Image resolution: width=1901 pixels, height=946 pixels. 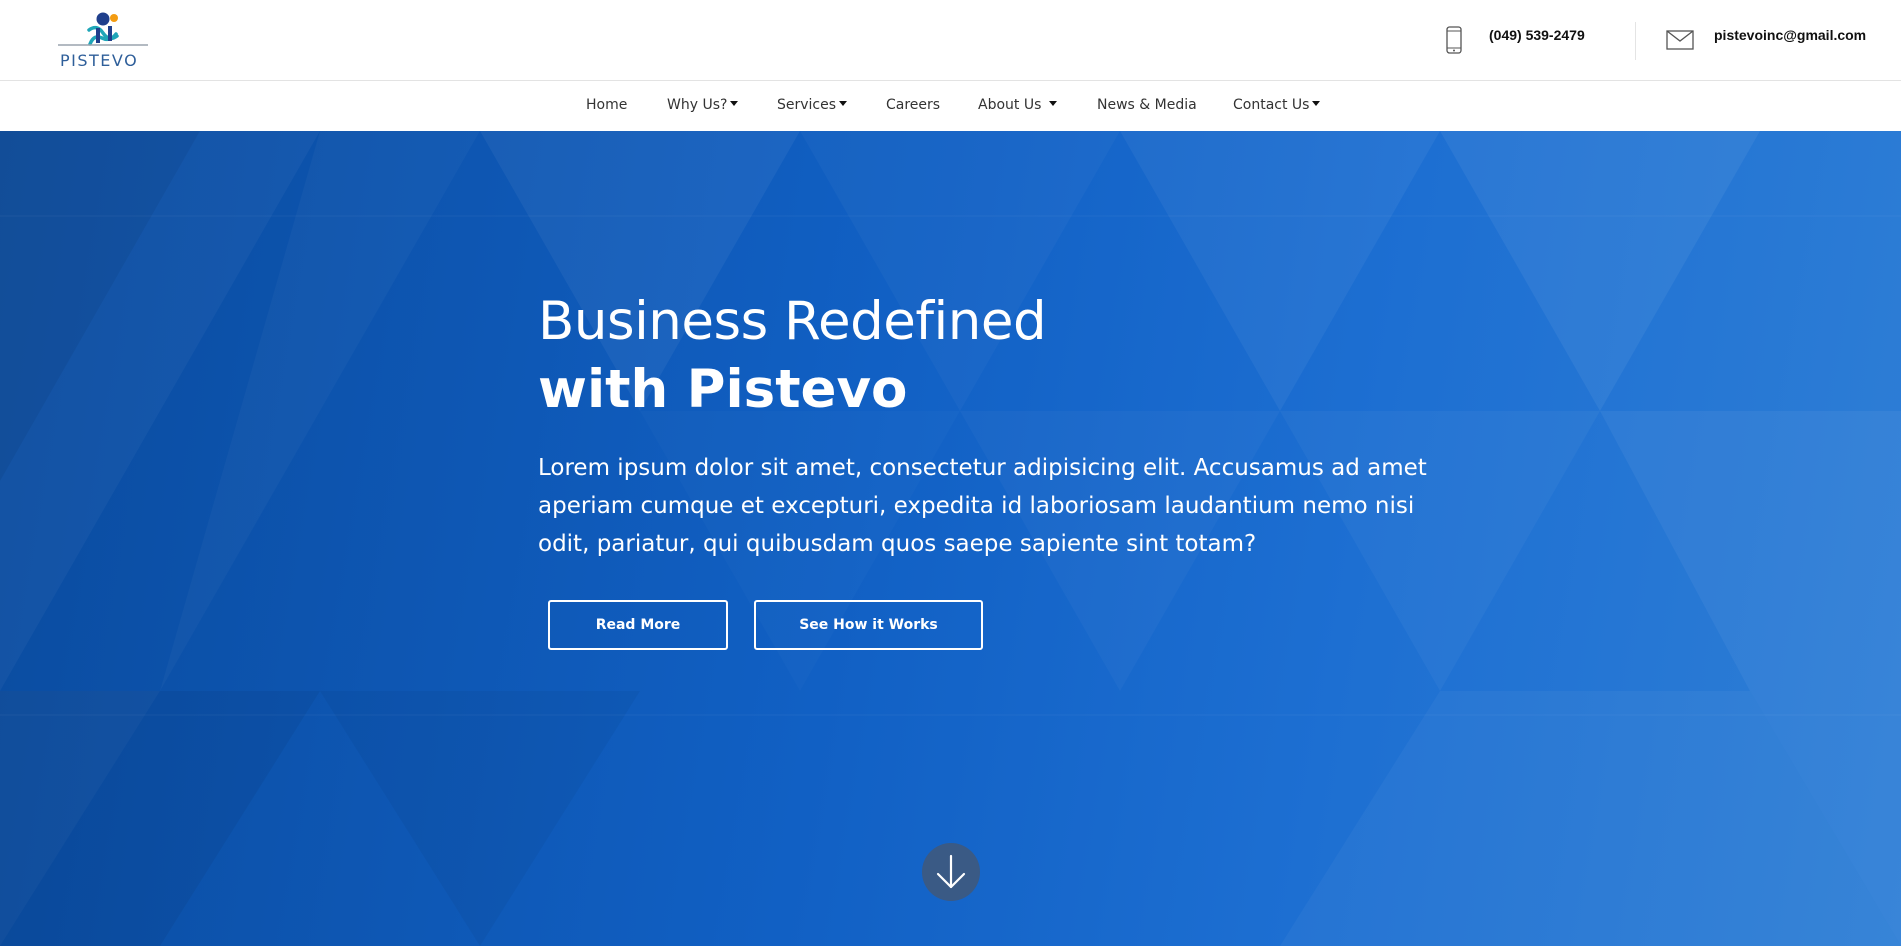 I want to click on nav-item-careers: Careers, so click(x=913, y=105).